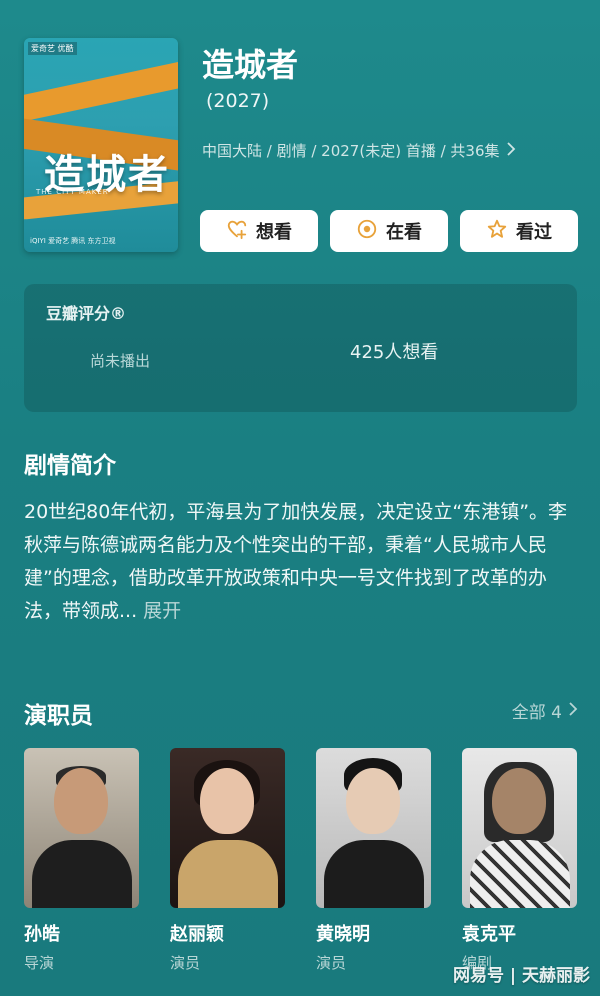 The height and width of the screenshot is (996, 600). I want to click on cast-member: 赵丽颖 演员, so click(227, 860).